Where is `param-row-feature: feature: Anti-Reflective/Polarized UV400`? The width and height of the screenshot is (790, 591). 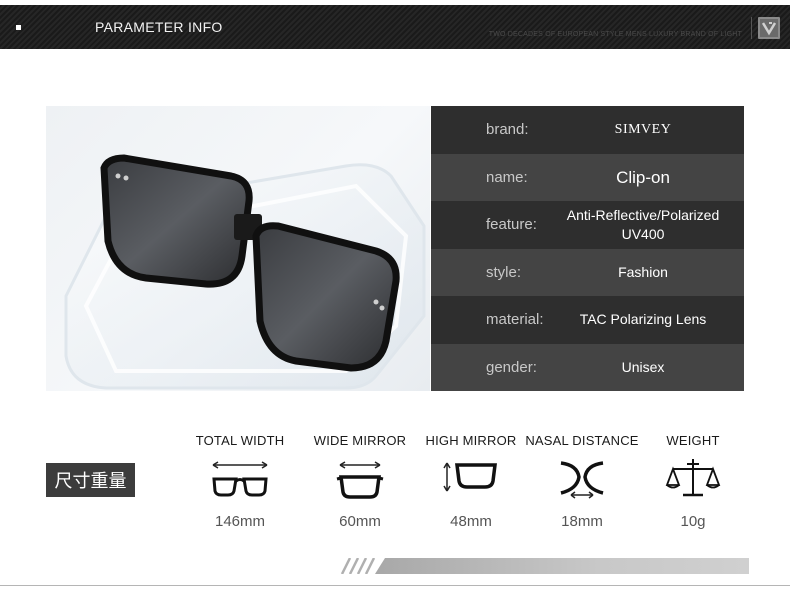
param-row-feature: feature: Anti-Reflective/Polarized UV400 is located at coordinates (587, 225).